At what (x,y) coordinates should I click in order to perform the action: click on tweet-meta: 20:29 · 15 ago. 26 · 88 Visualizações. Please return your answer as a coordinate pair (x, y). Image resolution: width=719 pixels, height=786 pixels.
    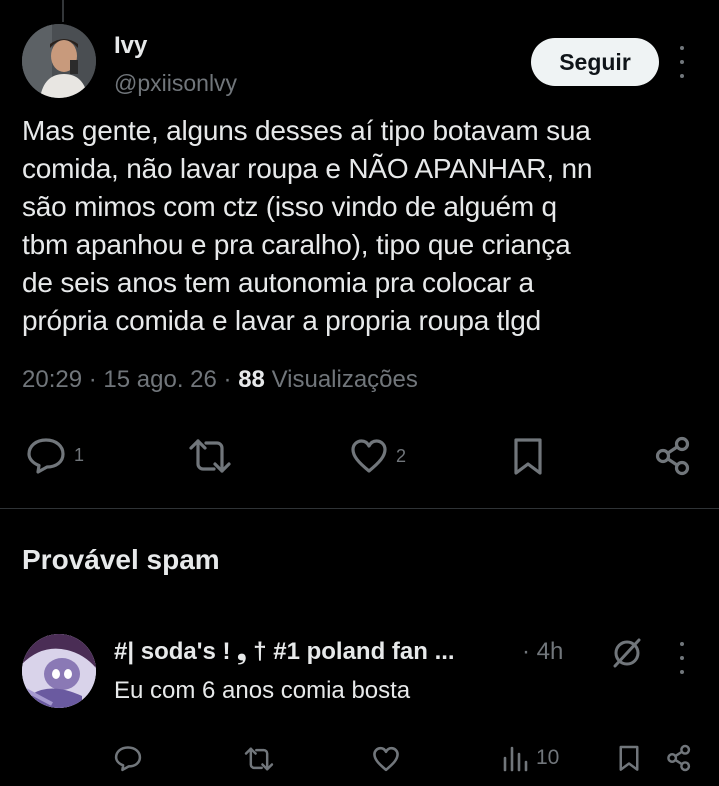
    Looking at the image, I should click on (220, 379).